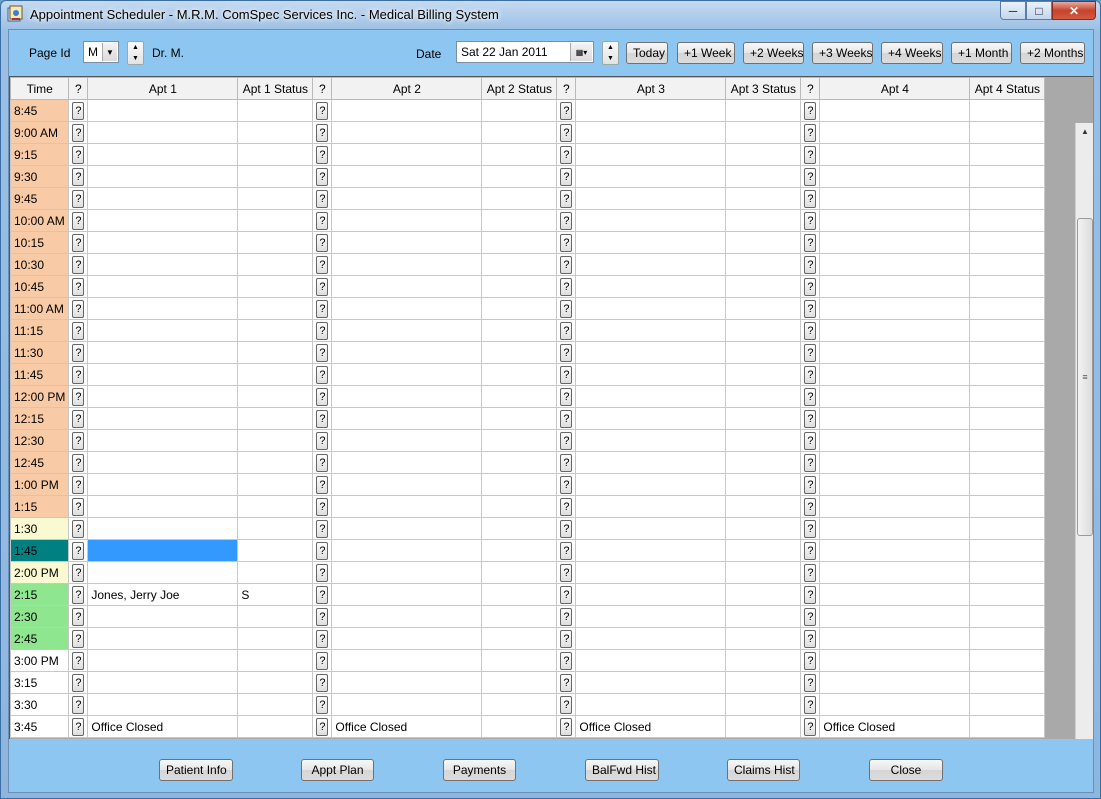 Image resolution: width=1101 pixels, height=799 pixels. What do you see at coordinates (275, 594) in the screenshot?
I see `status-cell: S` at bounding box center [275, 594].